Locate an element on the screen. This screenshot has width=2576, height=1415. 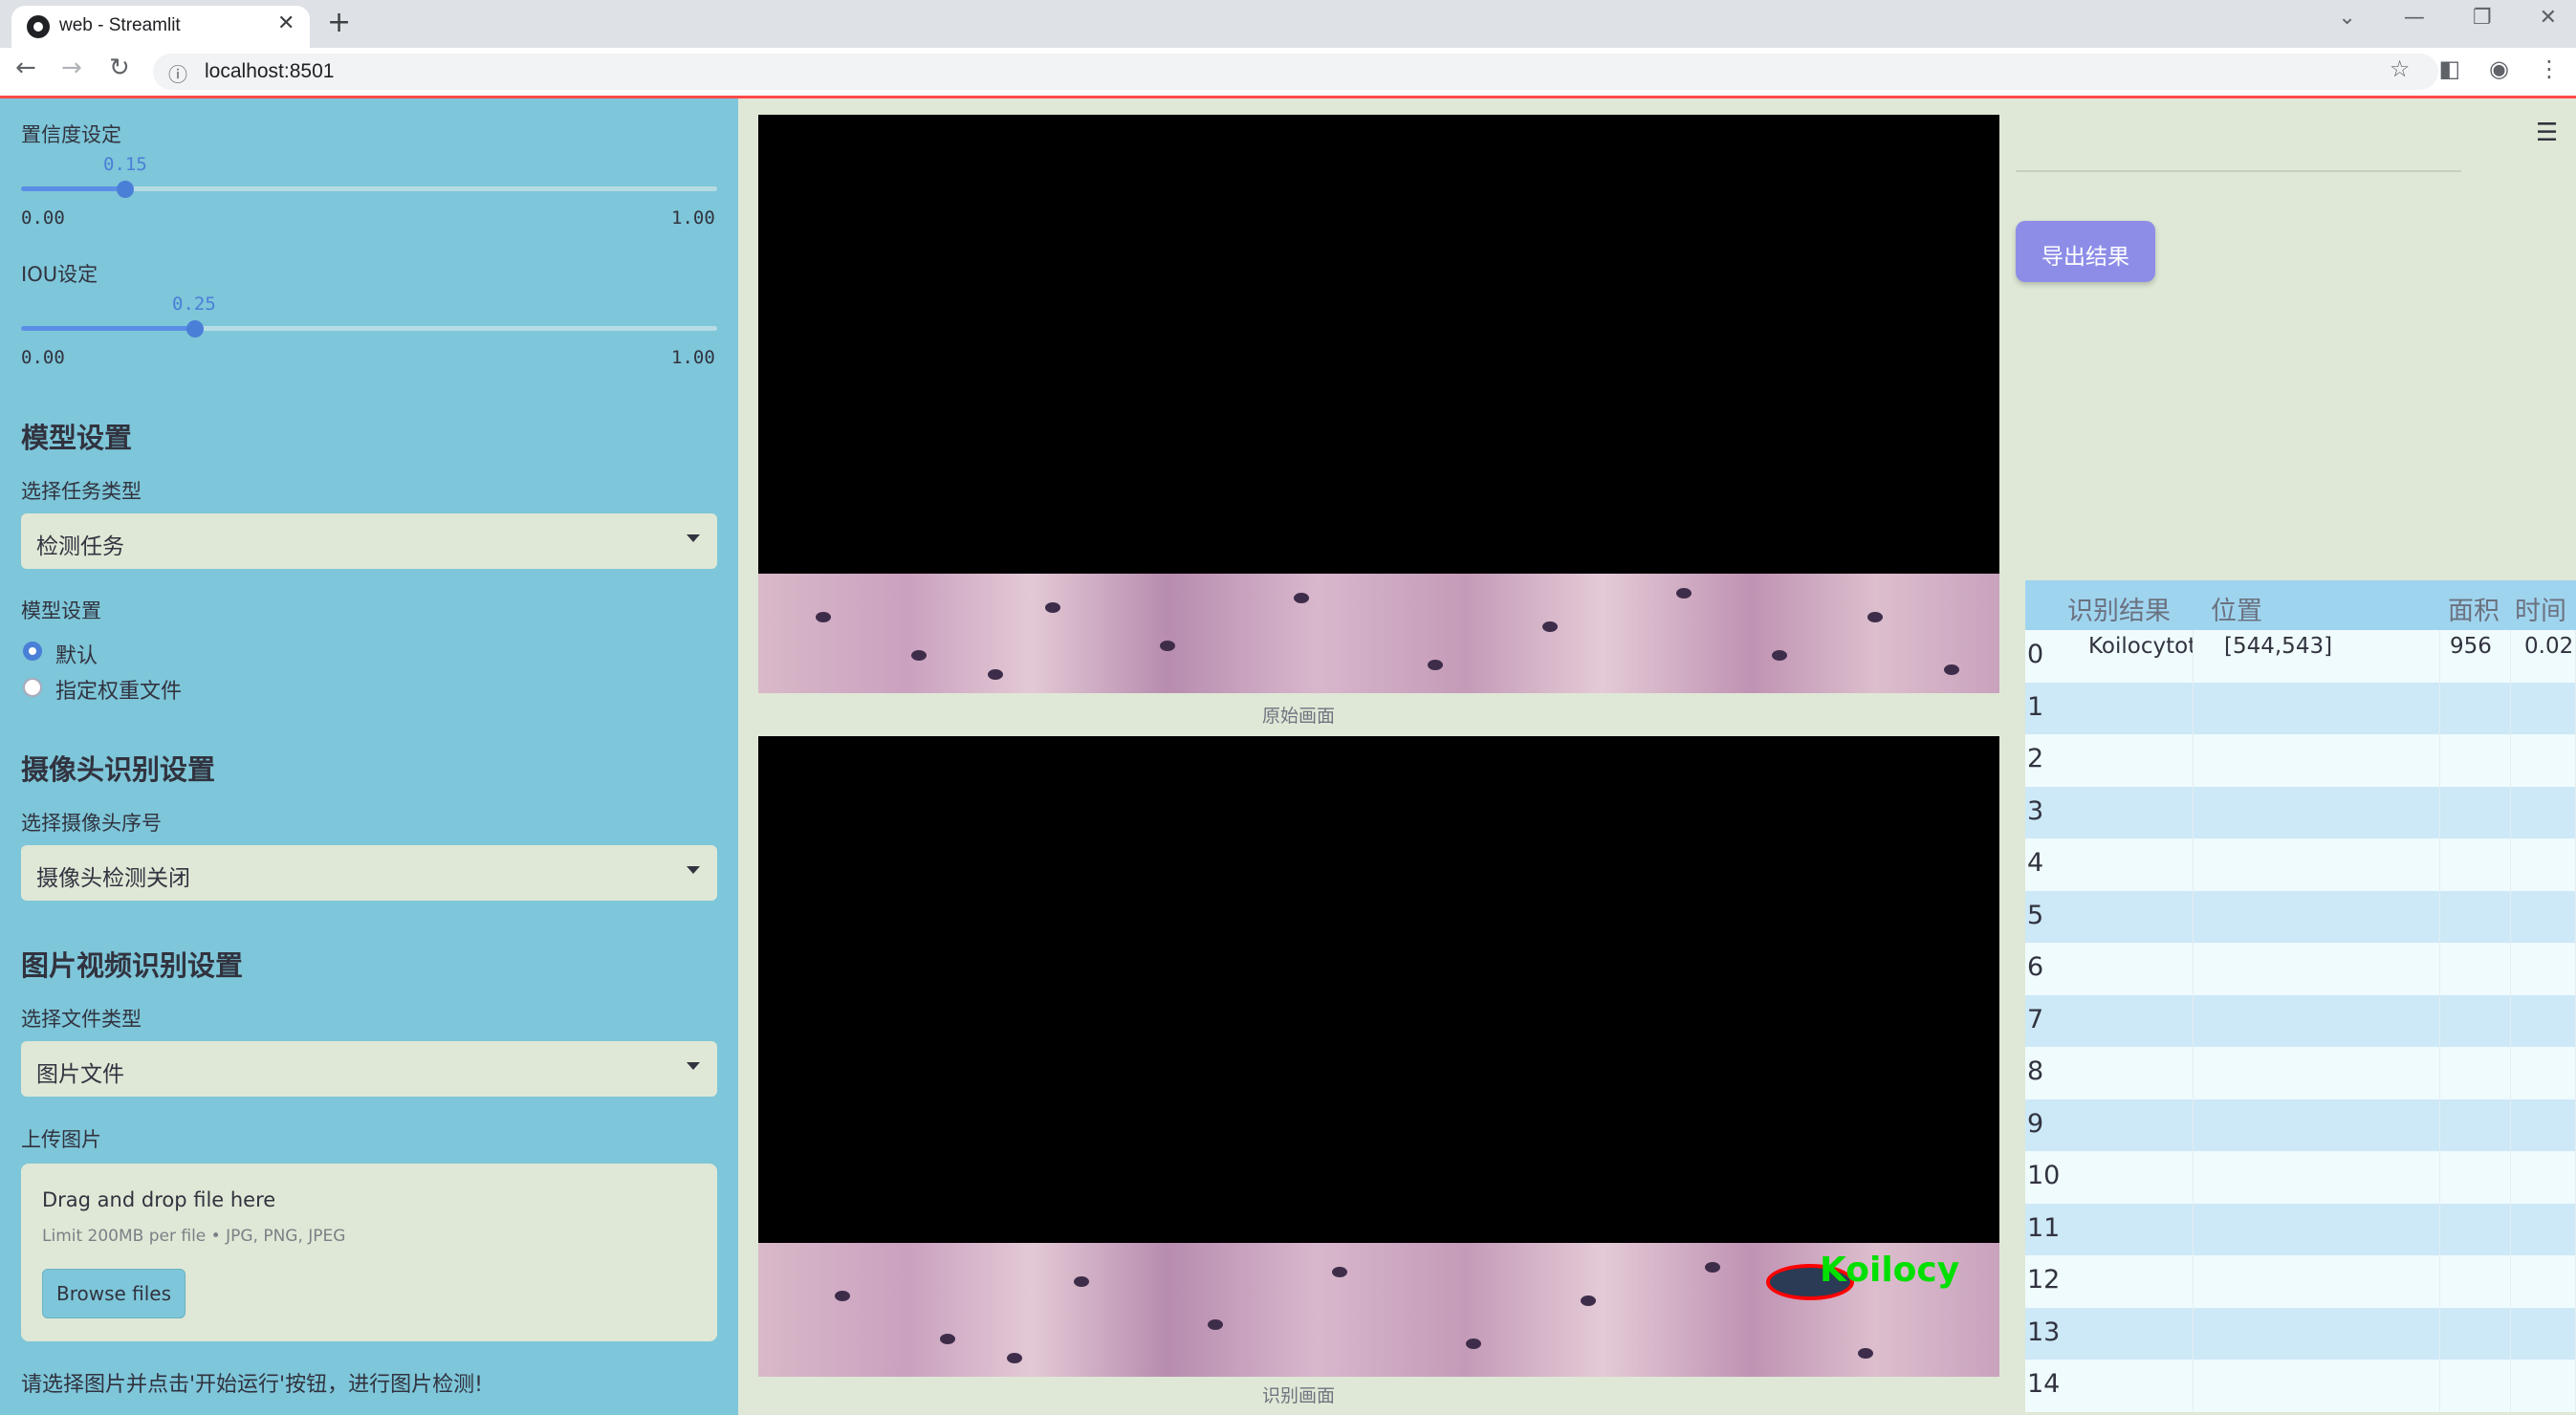
task-type-select: 检测任务 is located at coordinates (369, 541).